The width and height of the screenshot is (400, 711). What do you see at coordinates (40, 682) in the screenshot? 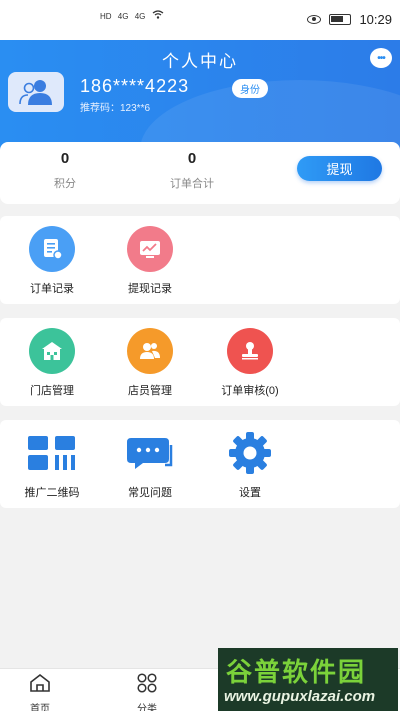
I see `home-icon` at bounding box center [40, 682].